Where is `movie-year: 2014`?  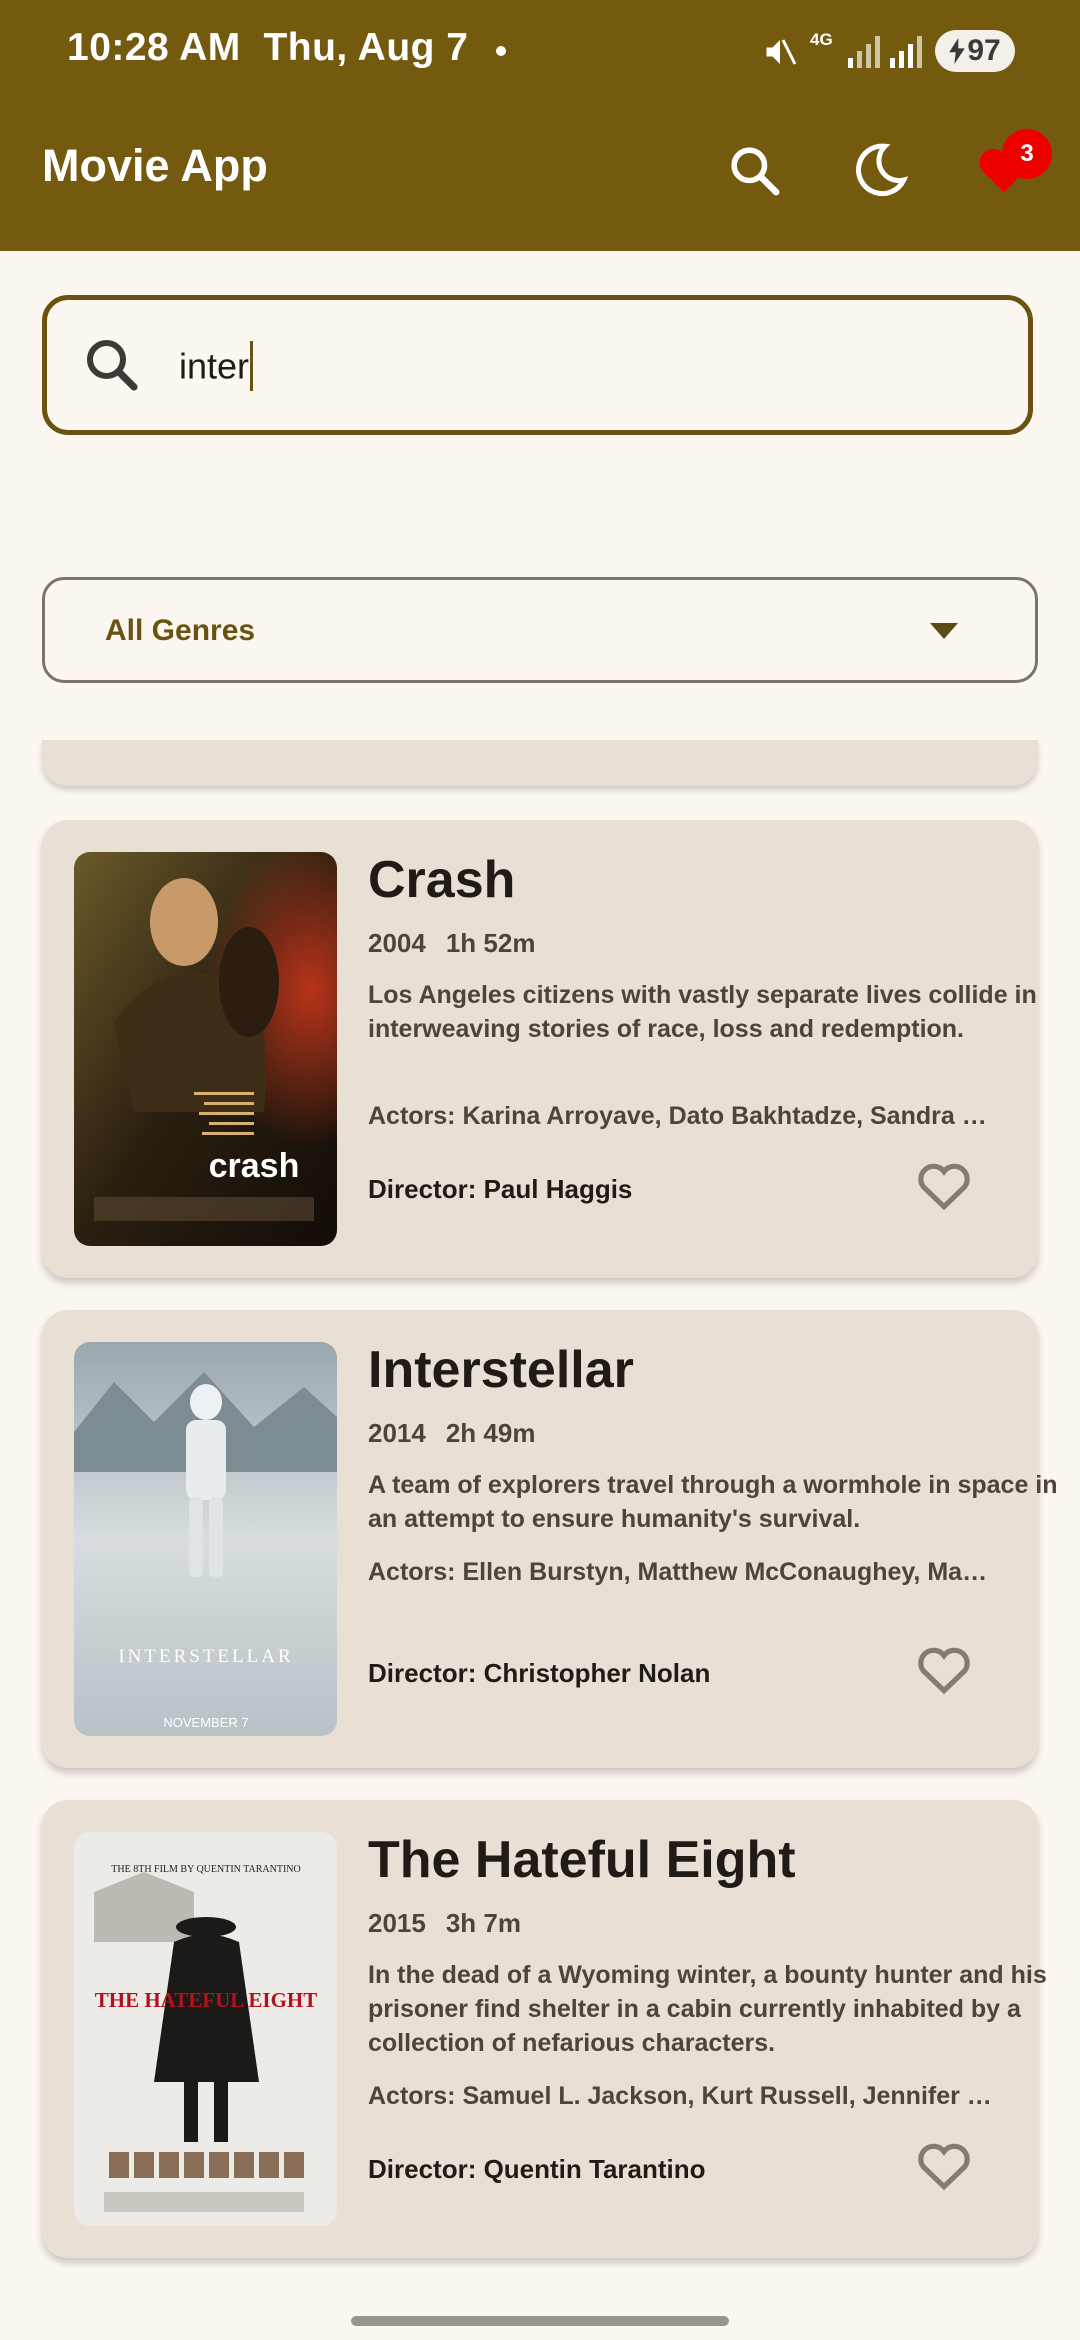
movie-year: 2014 is located at coordinates (397, 1433).